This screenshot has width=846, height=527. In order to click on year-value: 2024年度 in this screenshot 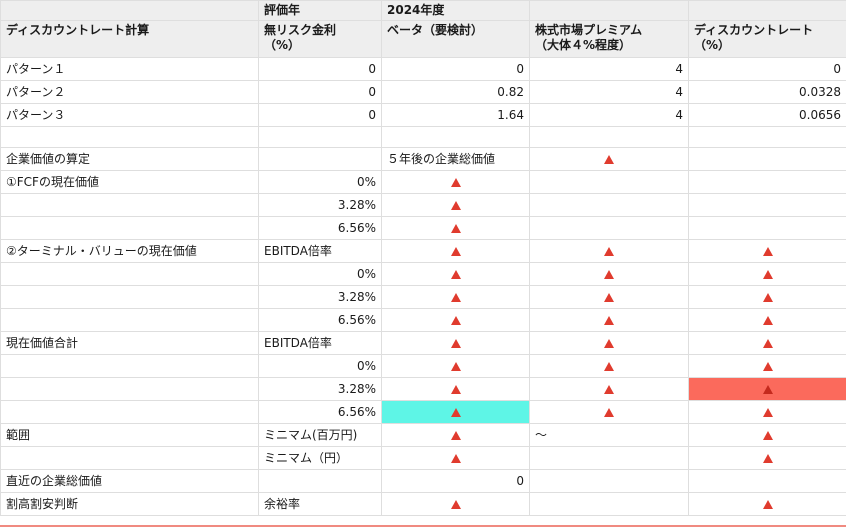, I will do `click(455, 10)`.